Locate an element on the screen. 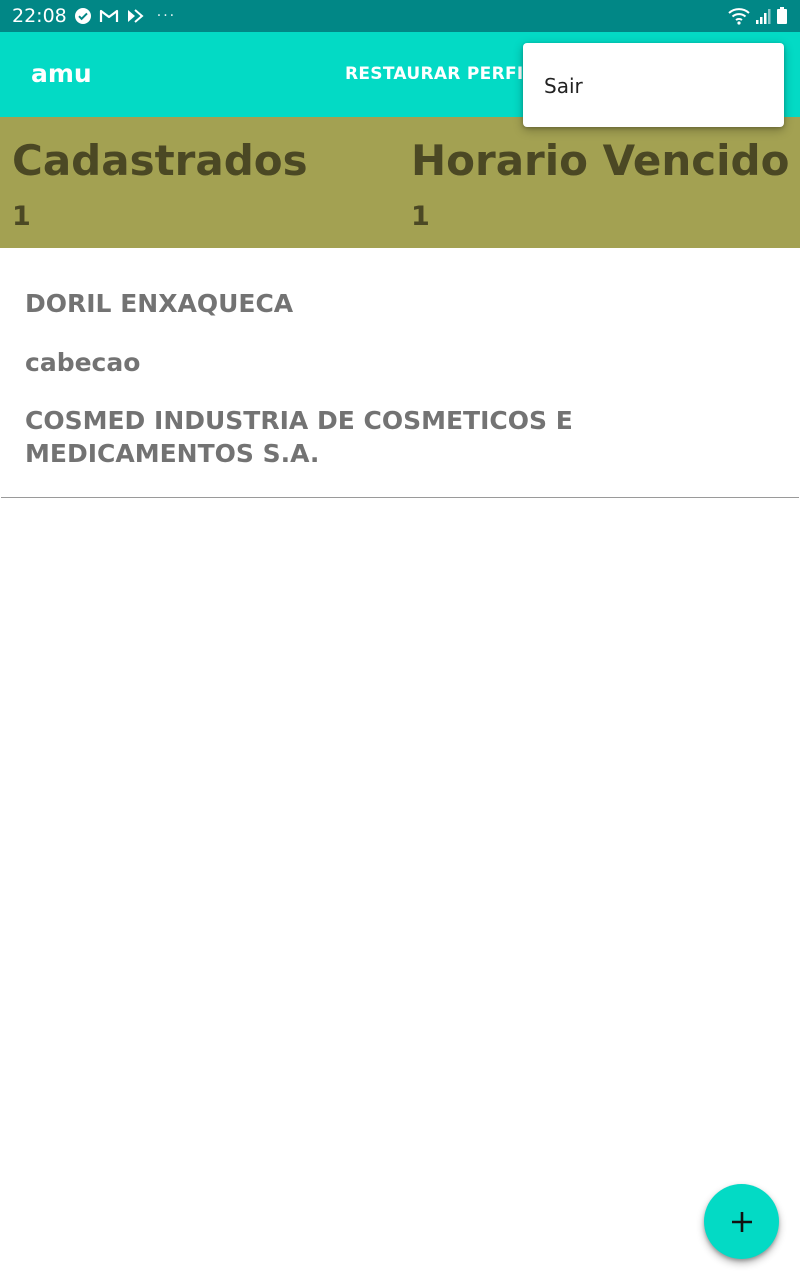  overflow-menu: Sair is located at coordinates (653, 85).